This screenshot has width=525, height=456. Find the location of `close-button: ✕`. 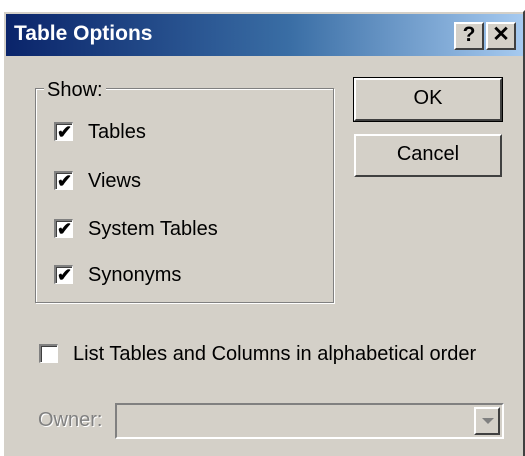

close-button: ✕ is located at coordinates (501, 36).